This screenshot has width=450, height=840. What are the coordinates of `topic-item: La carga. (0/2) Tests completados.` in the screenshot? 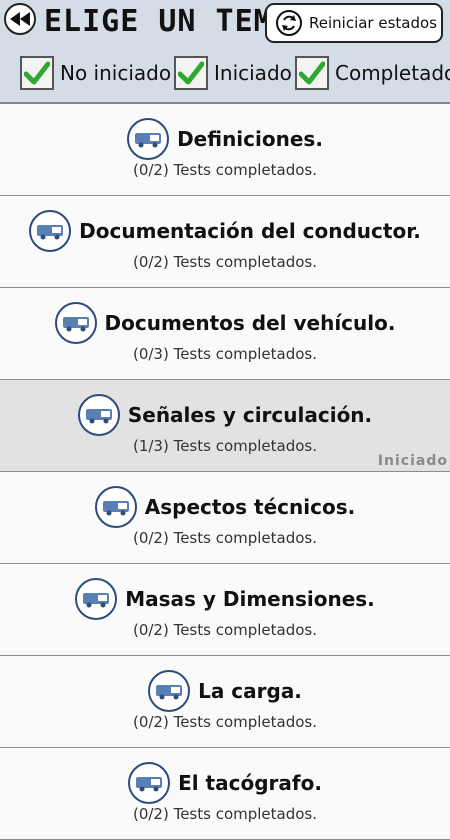 It's located at (225, 702).